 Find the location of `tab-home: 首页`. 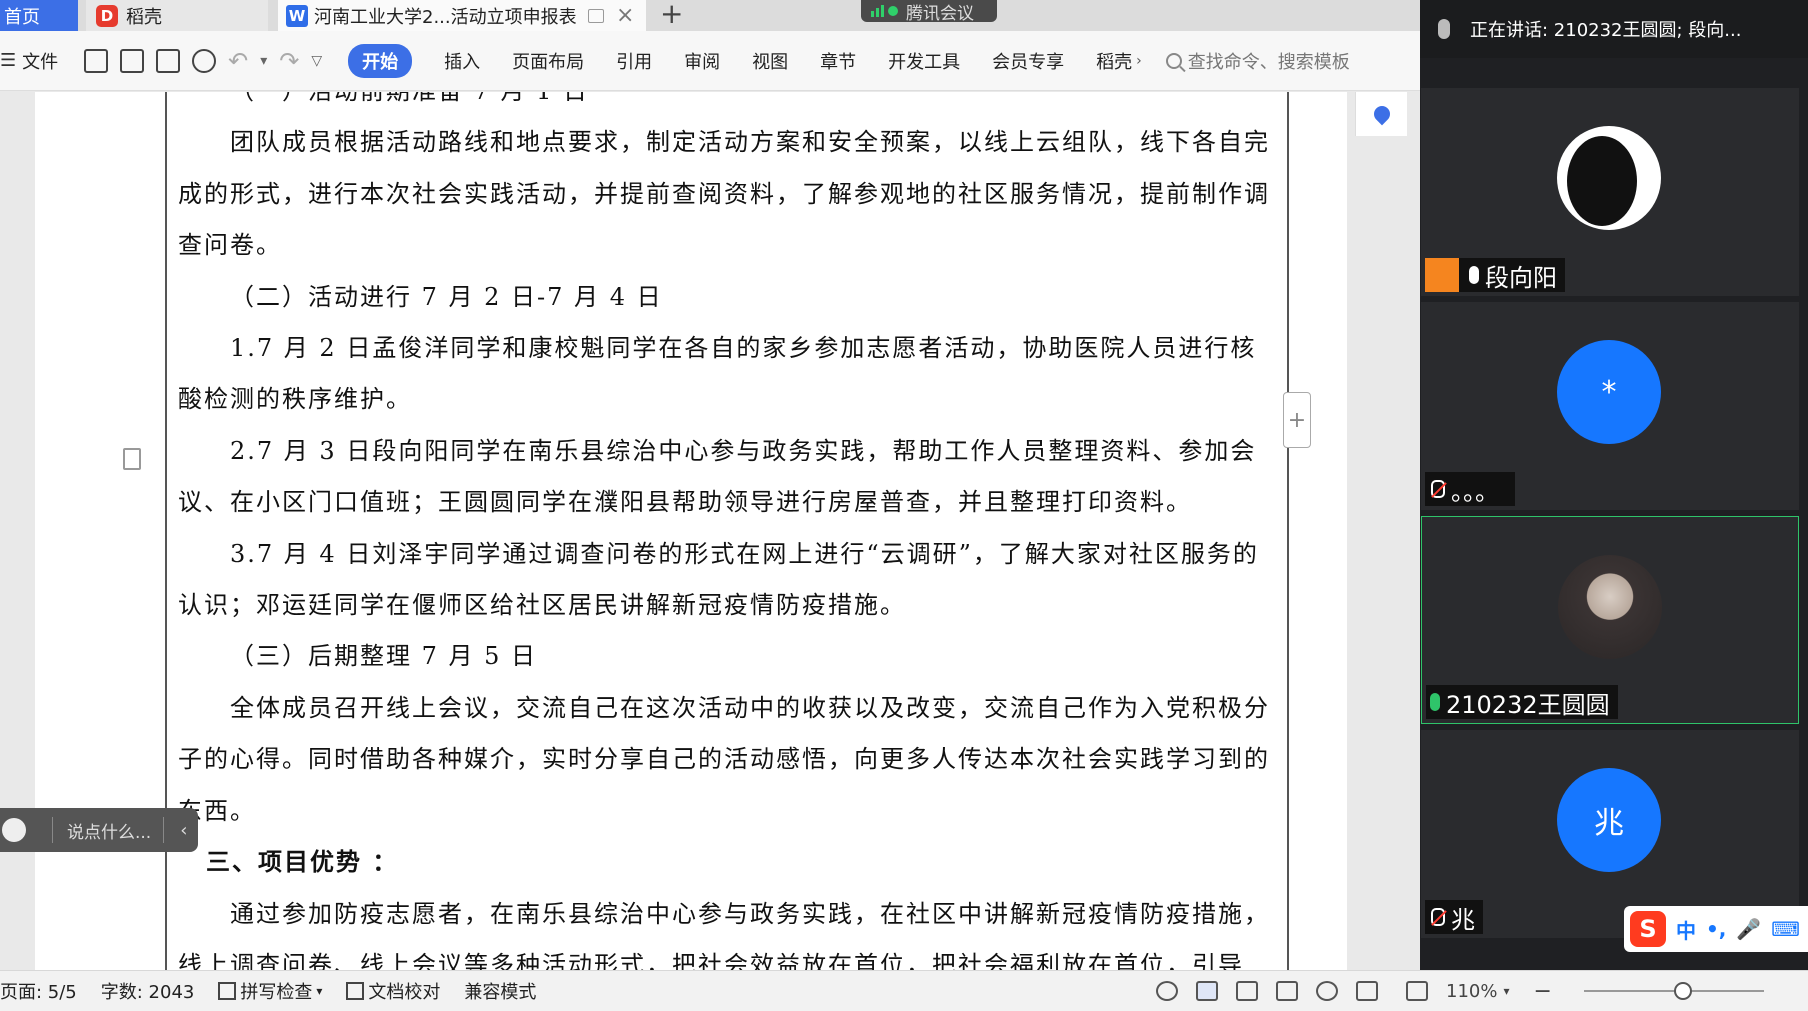

tab-home: 首页 is located at coordinates (39, 15).